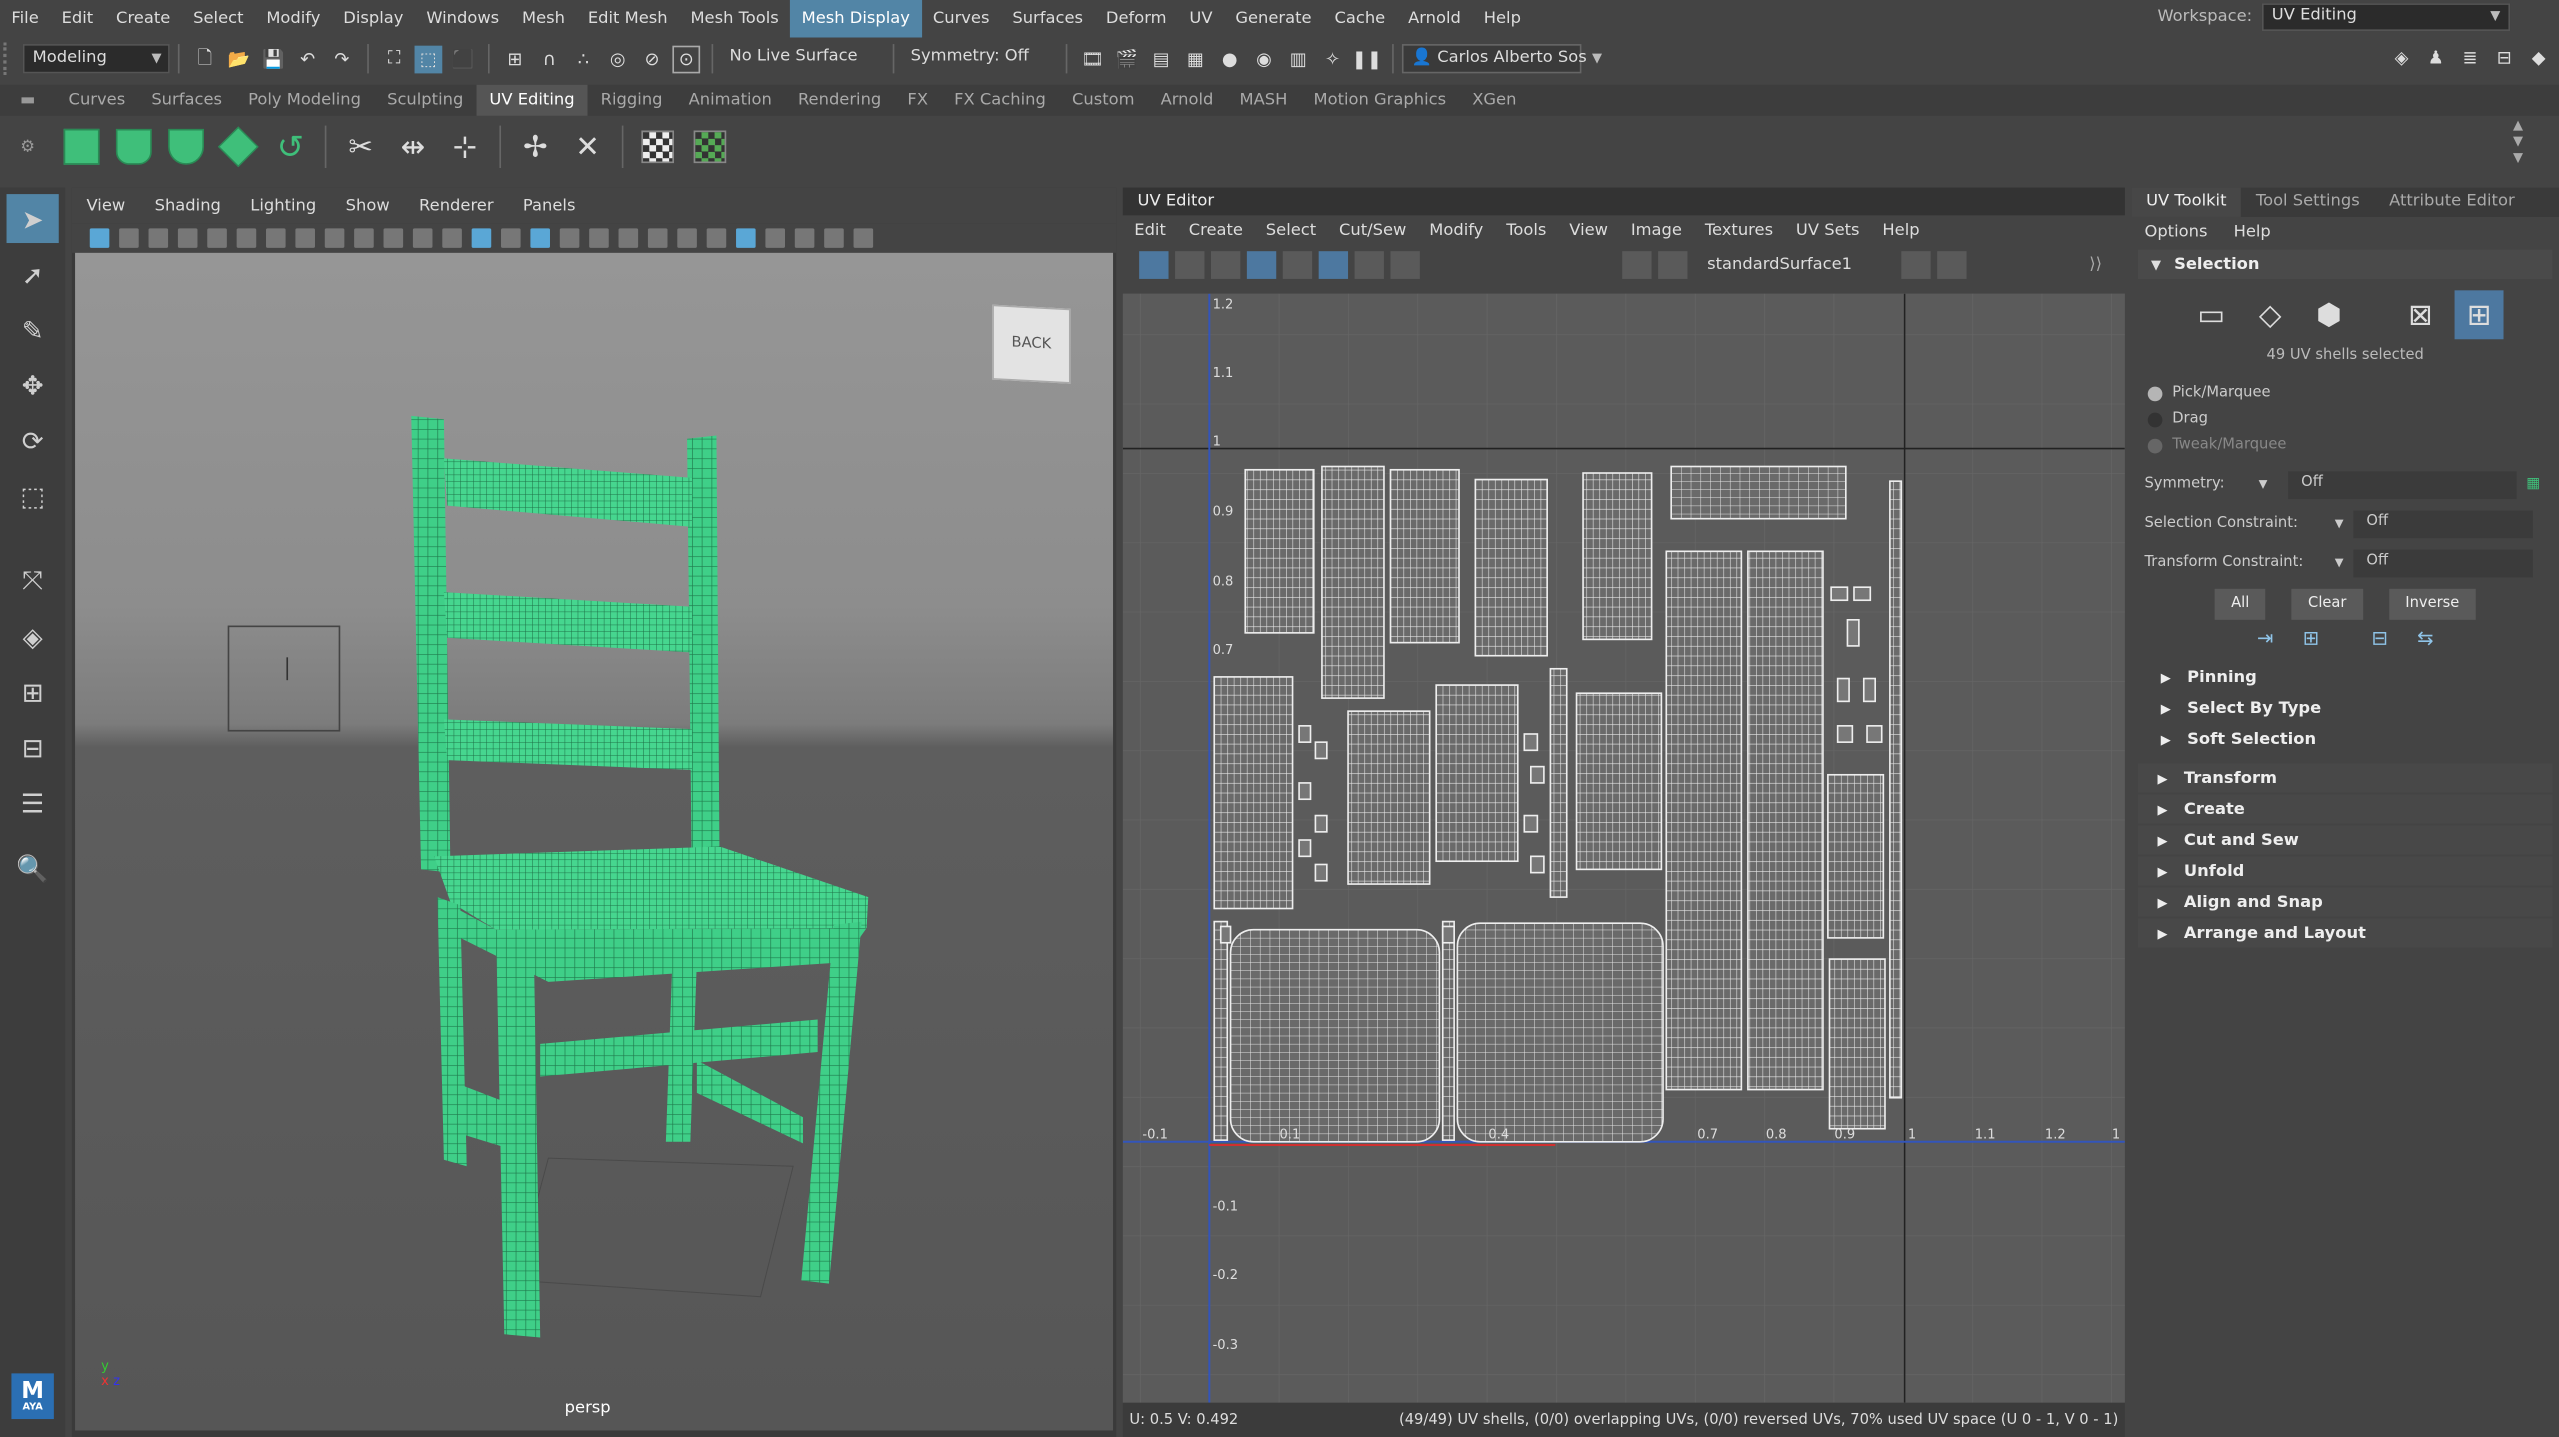 Image resolution: width=2559 pixels, height=1437 pixels. Describe the element at coordinates (599, 238) in the screenshot. I see `use-default-material-icon` at that location.